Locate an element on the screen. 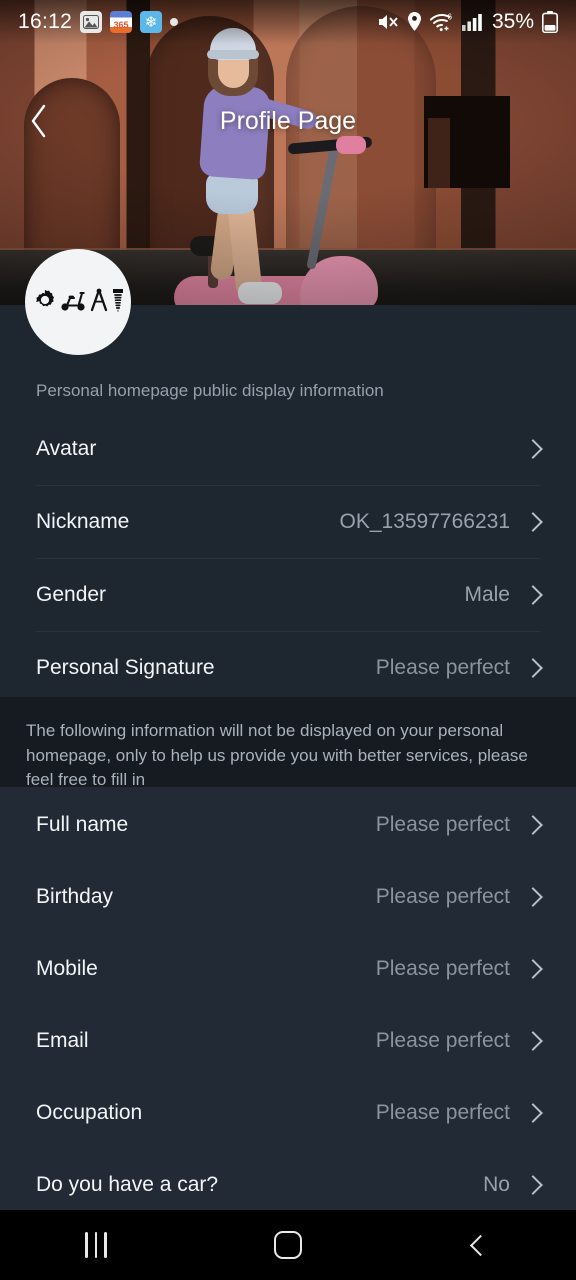 The width and height of the screenshot is (576, 1280). photo-icon is located at coordinates (91, 22).